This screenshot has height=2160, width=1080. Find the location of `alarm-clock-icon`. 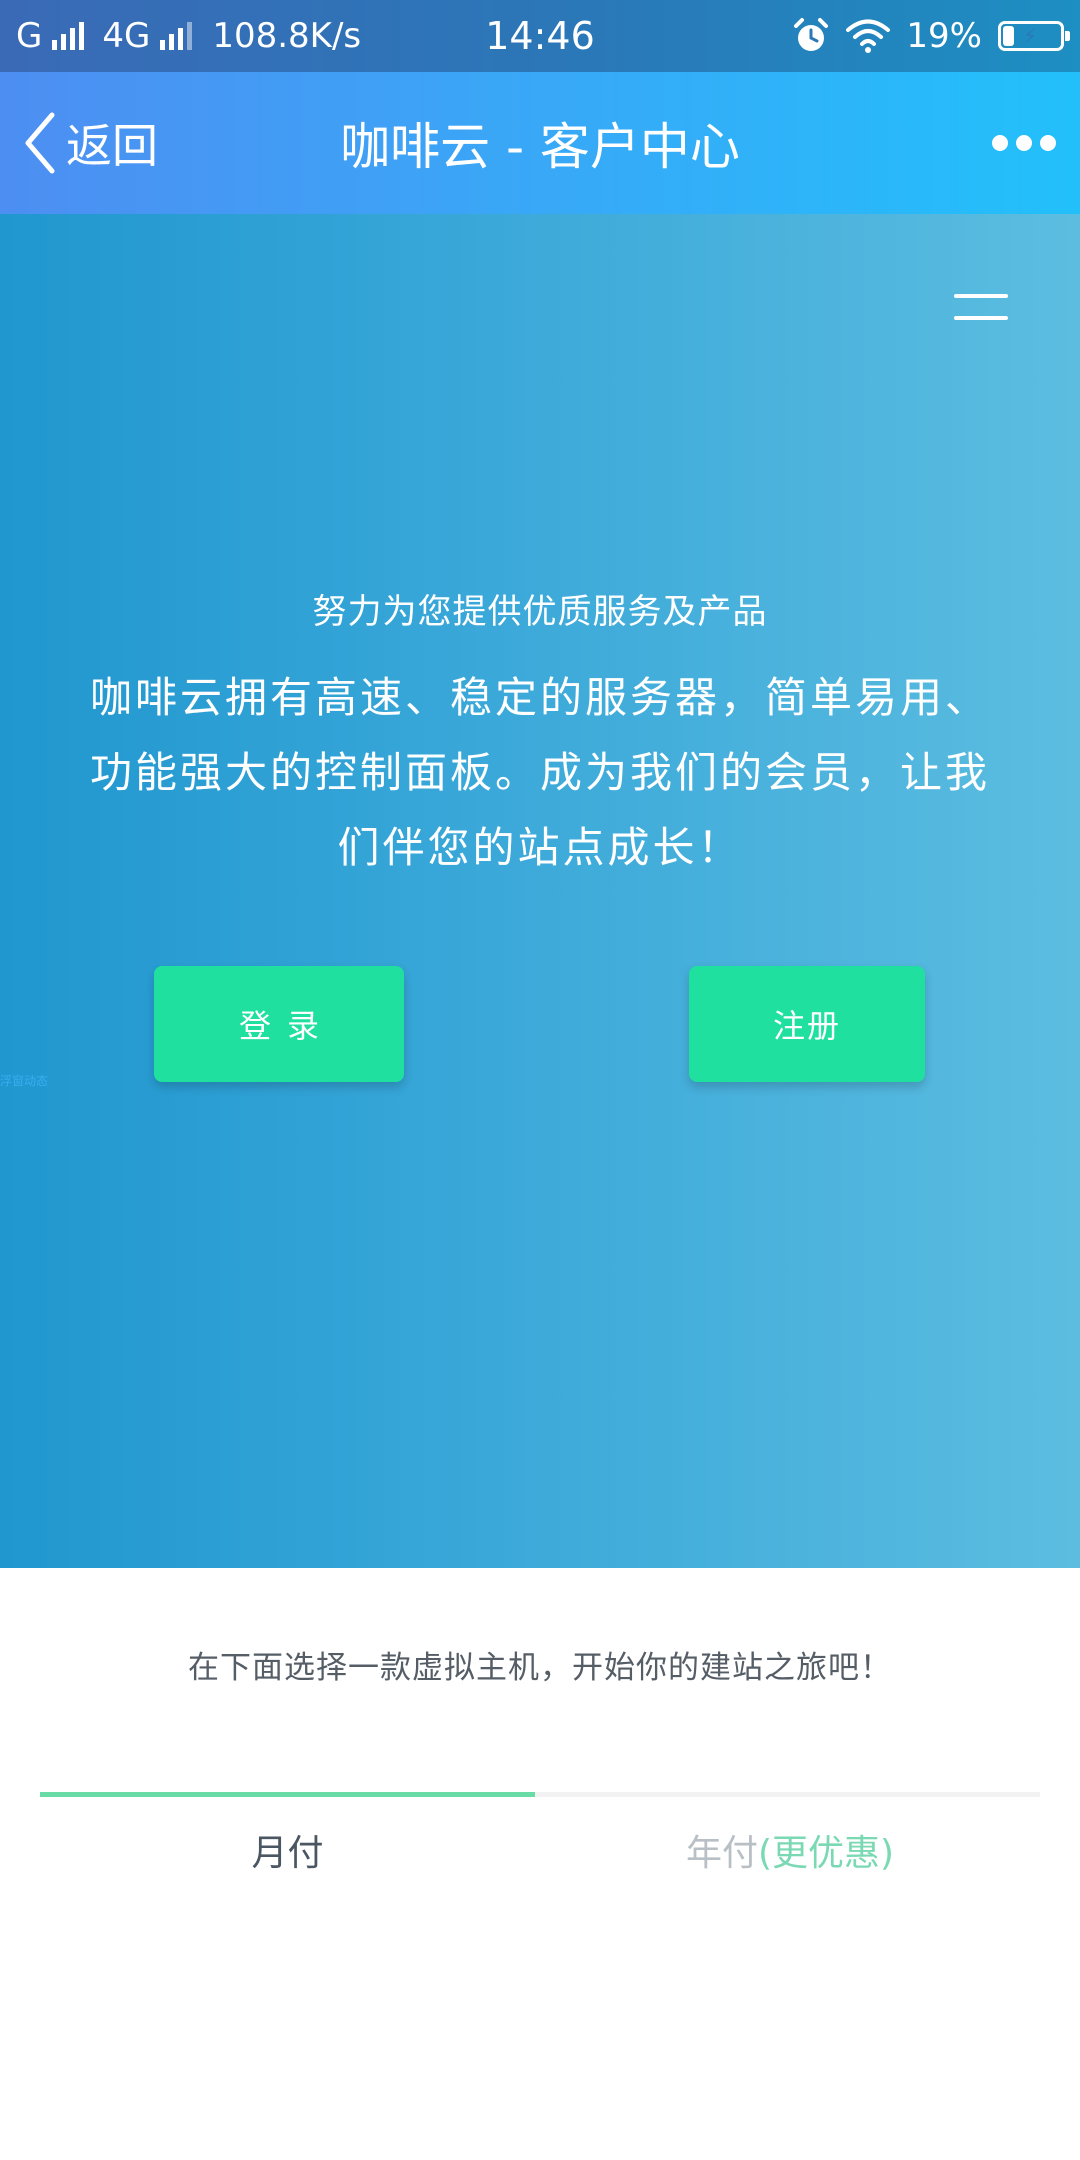

alarm-clock-icon is located at coordinates (811, 34).